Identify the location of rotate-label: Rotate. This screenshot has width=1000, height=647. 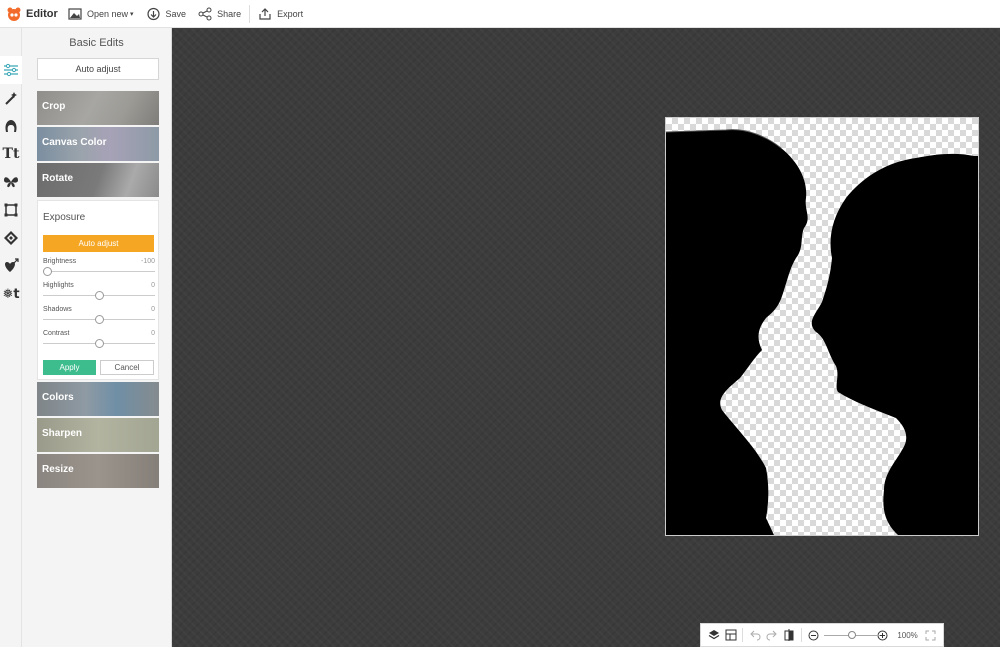
(58, 178).